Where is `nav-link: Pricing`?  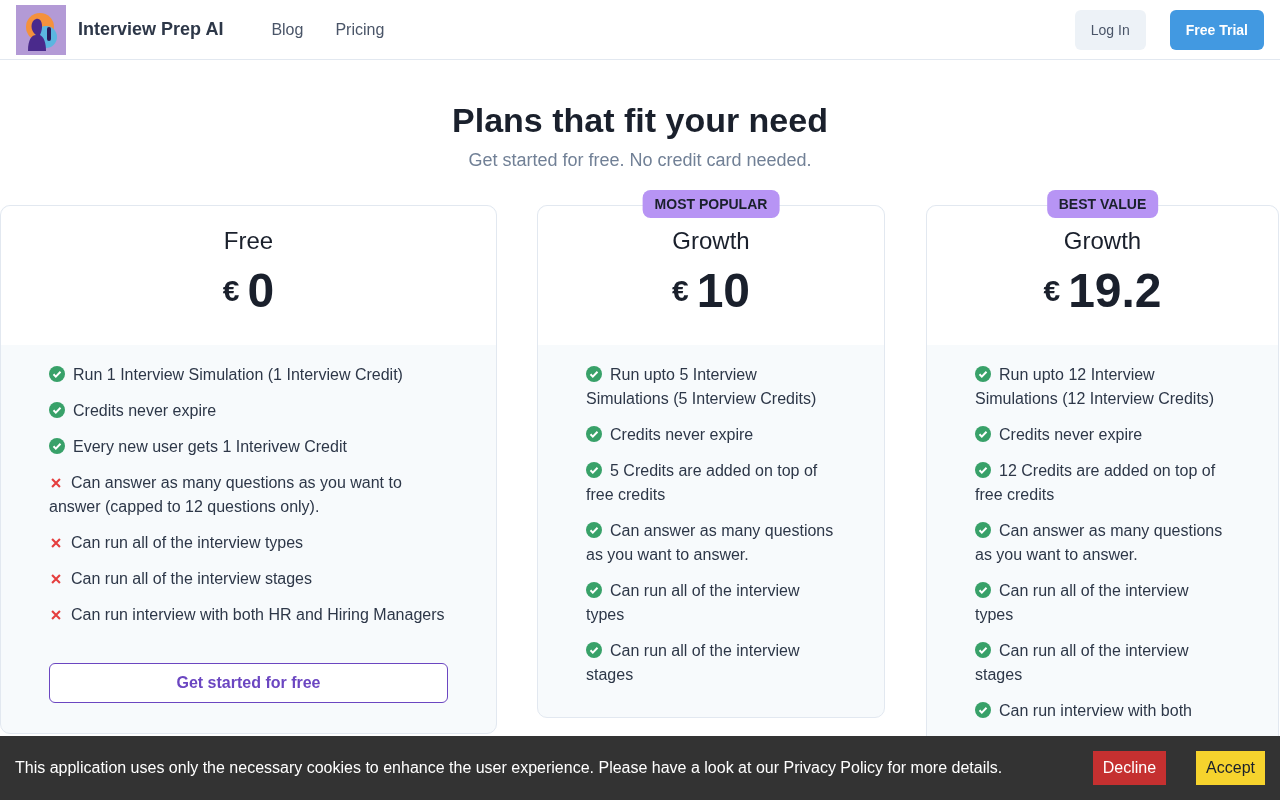 nav-link: Pricing is located at coordinates (360, 29).